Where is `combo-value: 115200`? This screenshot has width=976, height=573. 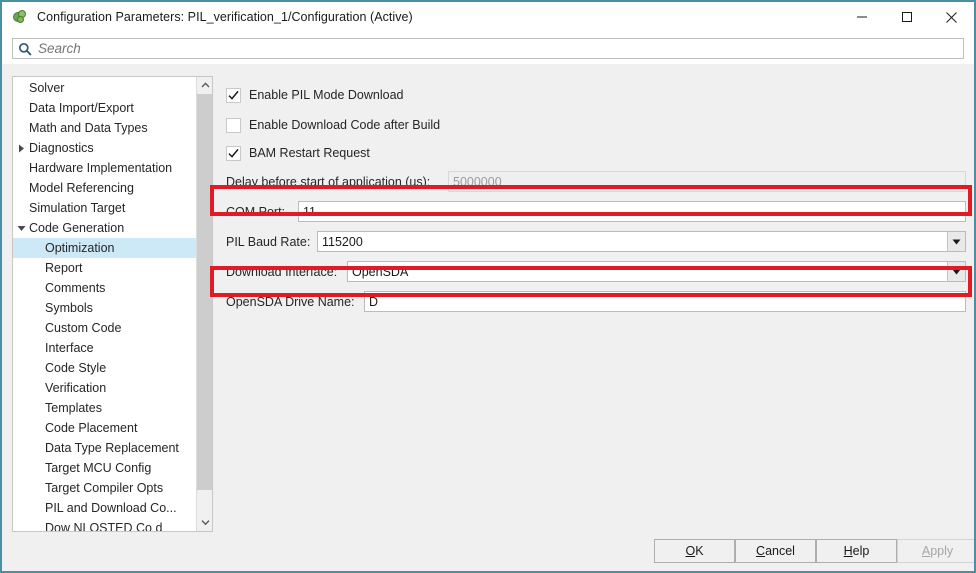 combo-value: 115200 is located at coordinates (342, 241).